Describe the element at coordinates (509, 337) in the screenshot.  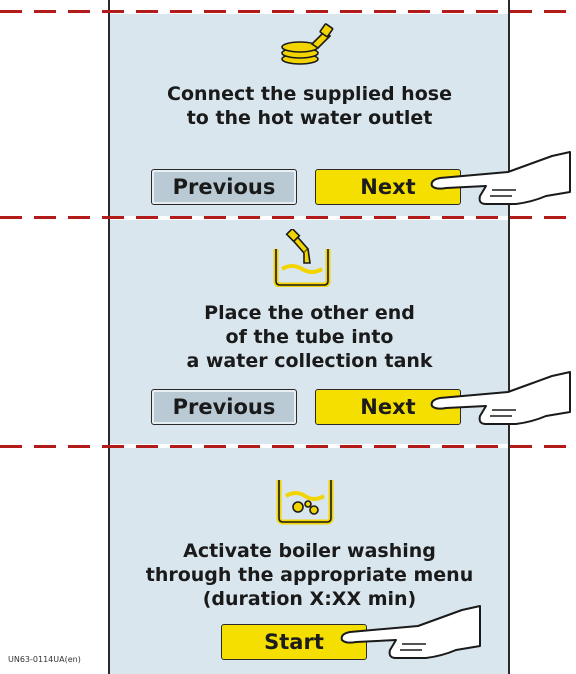
I see `right-frame-line` at that location.